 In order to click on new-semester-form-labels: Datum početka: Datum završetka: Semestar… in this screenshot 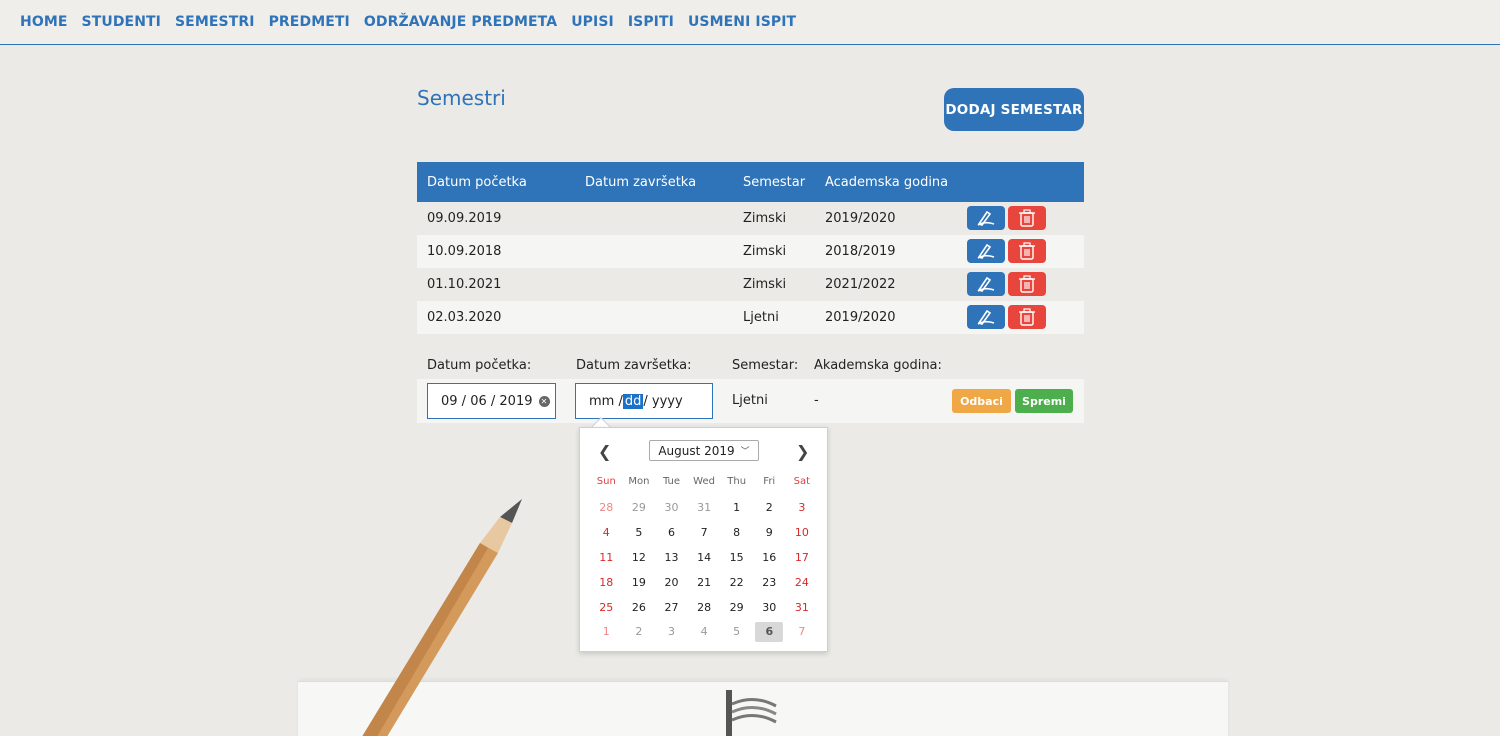, I will do `click(750, 367)`.